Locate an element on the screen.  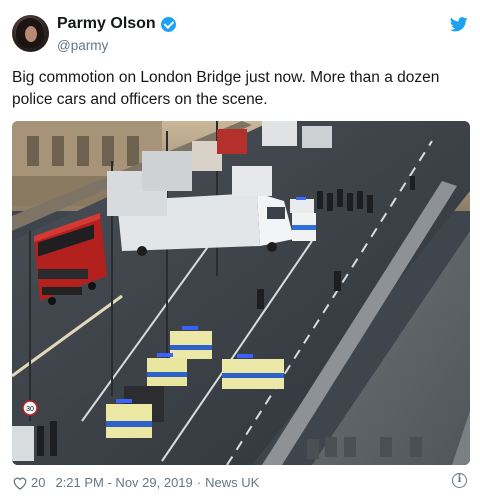
like-count: 20 is located at coordinates (38, 482).